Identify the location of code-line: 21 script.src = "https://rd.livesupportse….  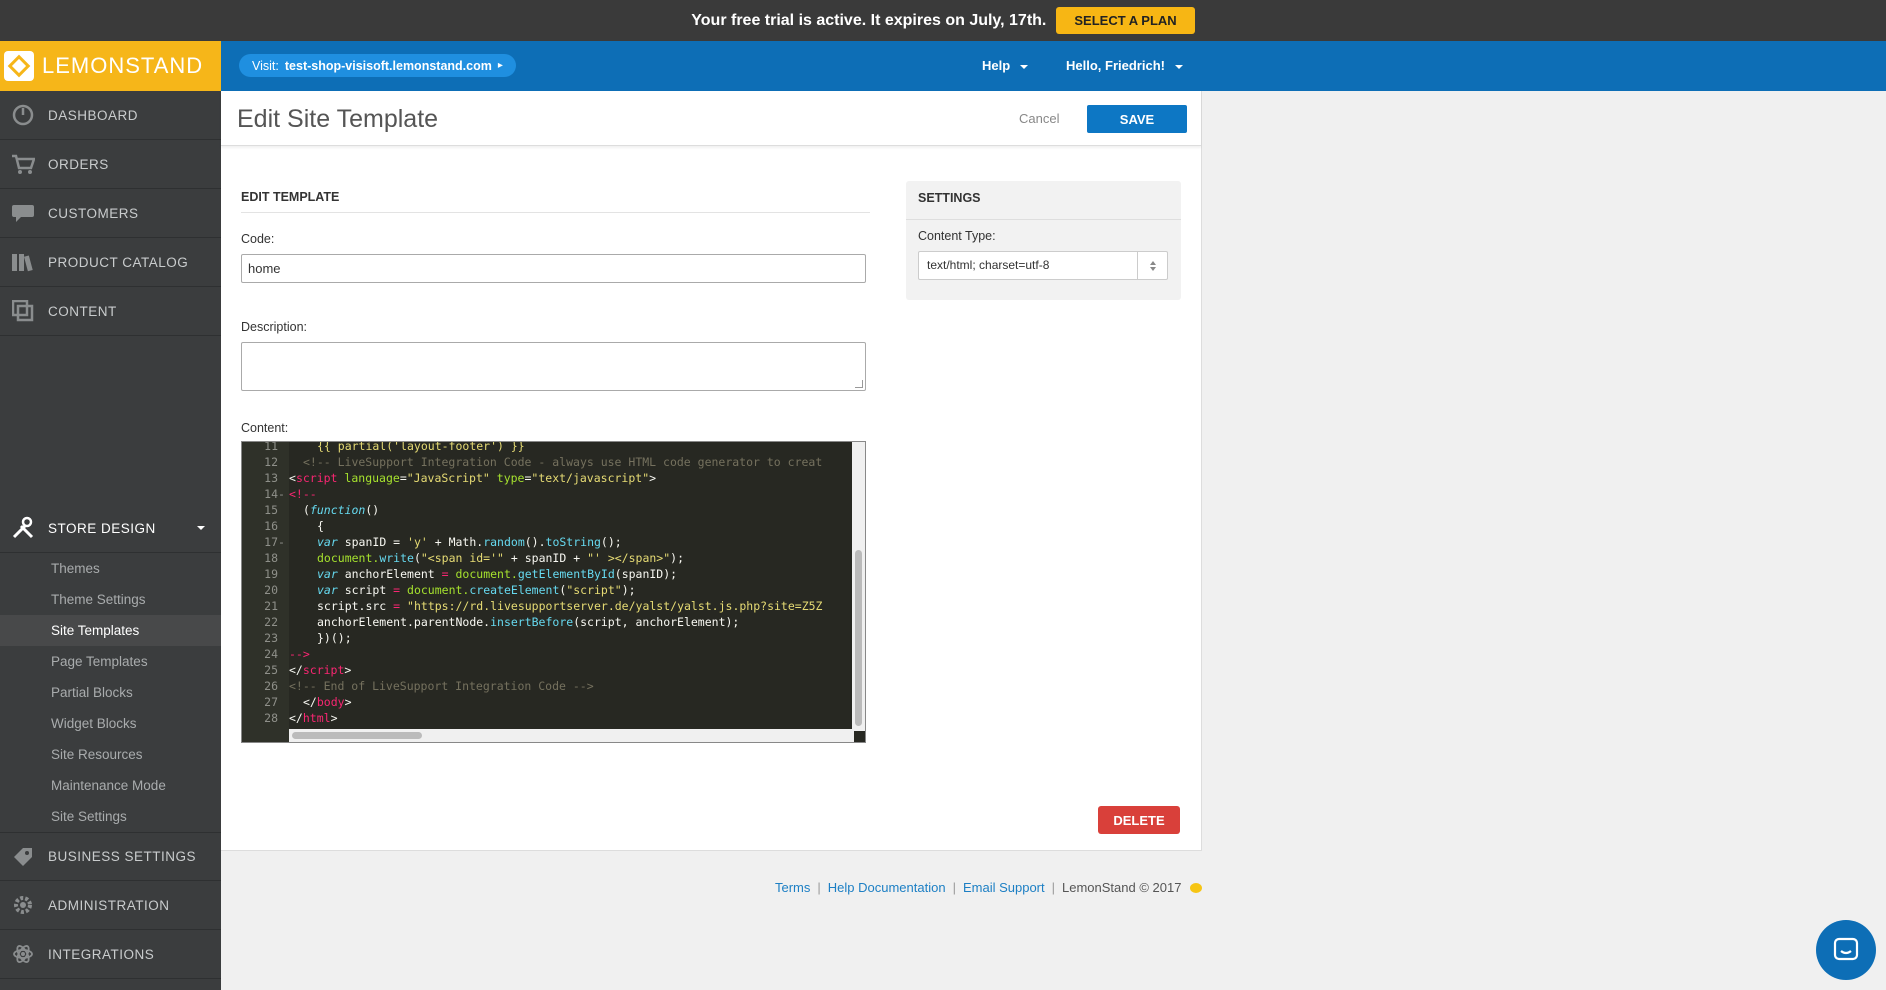
(543, 606).